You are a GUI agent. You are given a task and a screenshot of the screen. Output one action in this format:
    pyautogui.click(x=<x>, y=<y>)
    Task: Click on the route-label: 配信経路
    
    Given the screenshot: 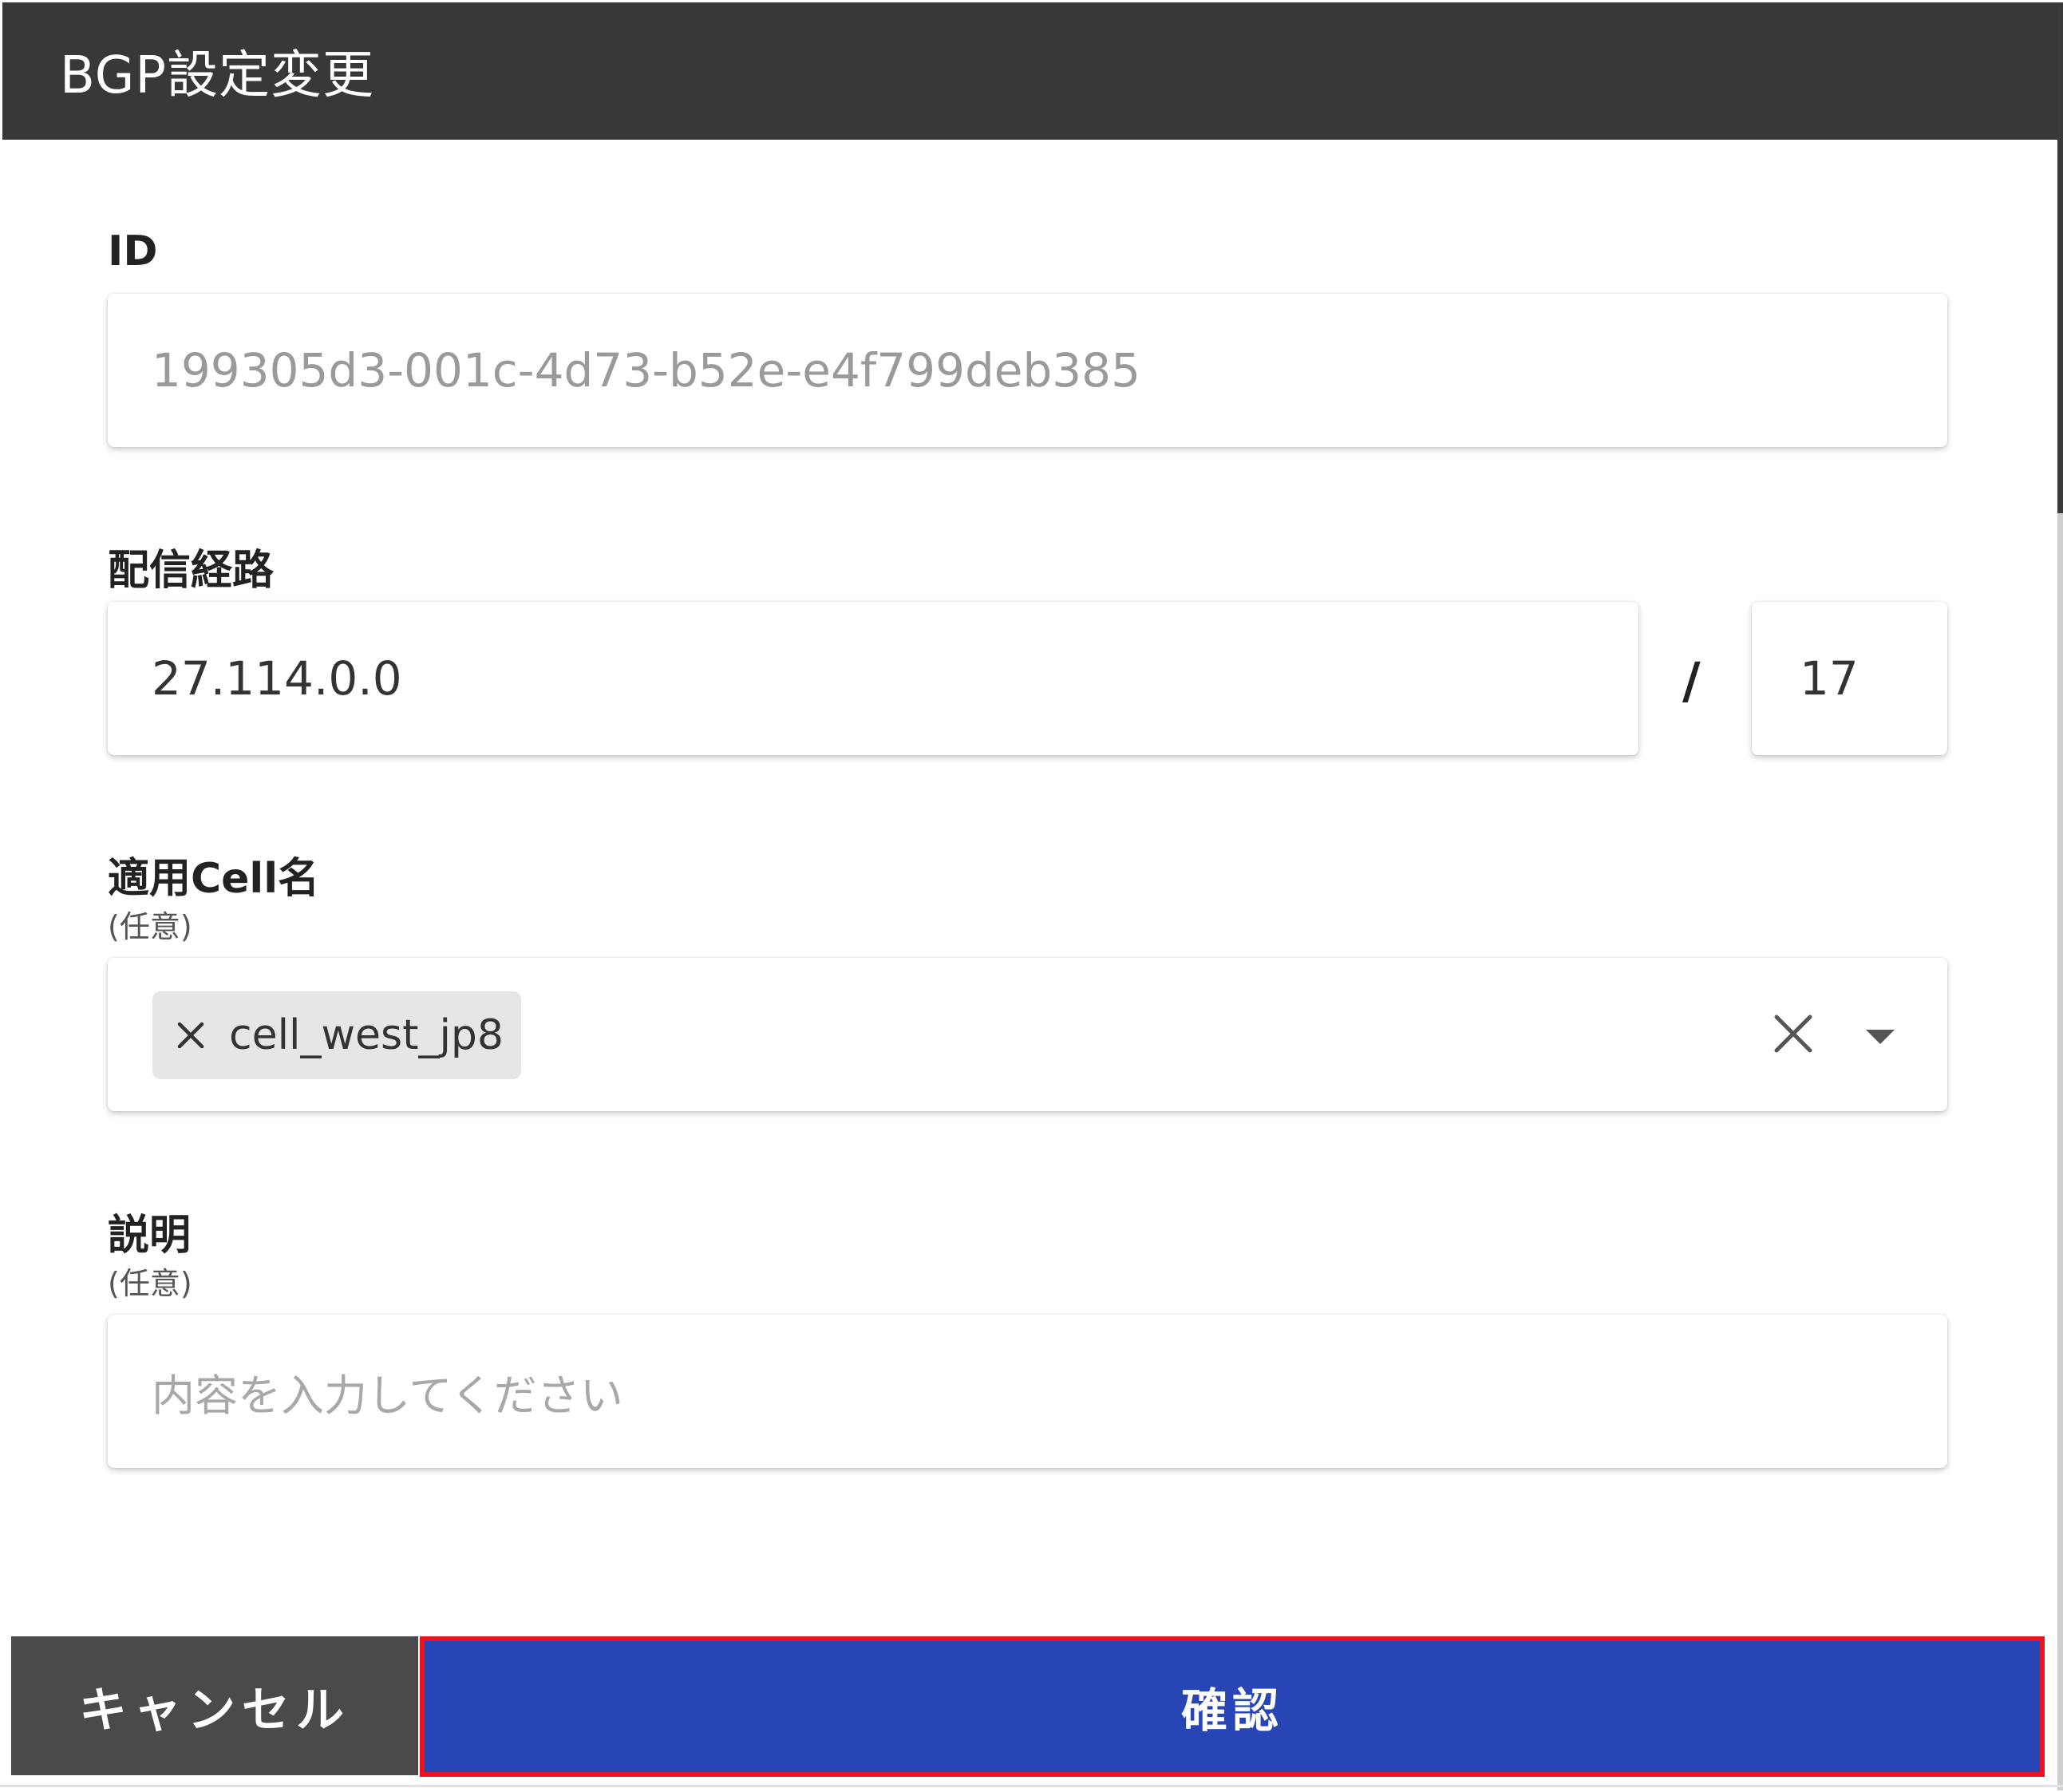 What is the action you would take?
    pyautogui.click(x=191, y=571)
    